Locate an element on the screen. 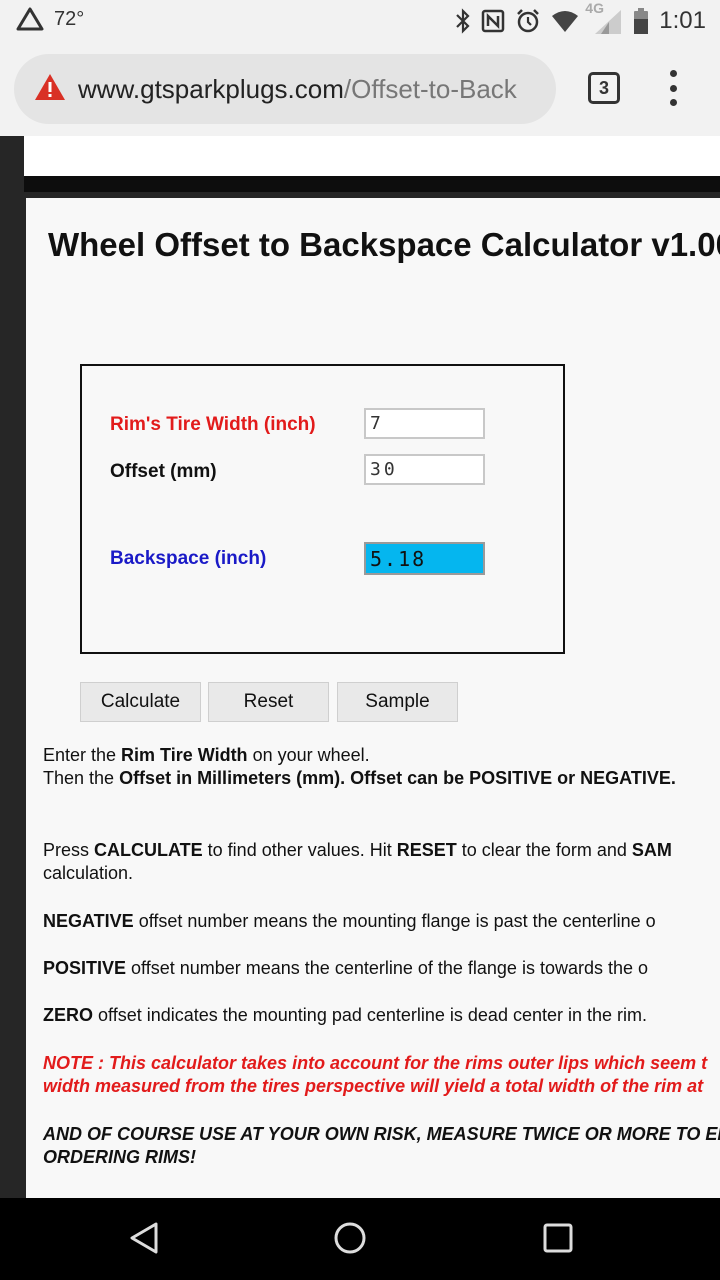 The image size is (720, 1280). url-text: www.gtsparkplugs.com/Offset-to-Back is located at coordinates (297, 89).